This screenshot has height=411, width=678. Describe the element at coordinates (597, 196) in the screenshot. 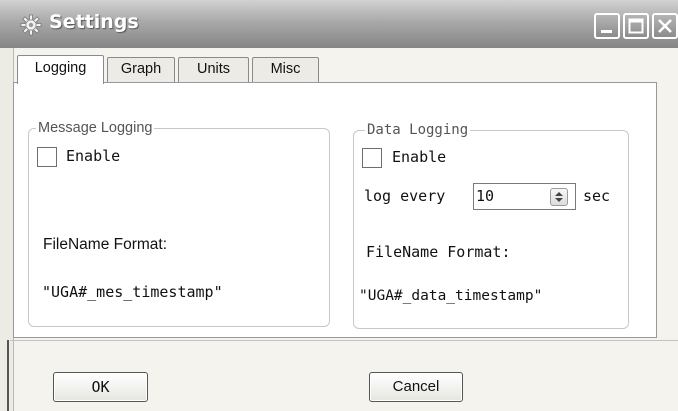

I see `log-interval-unit: sec` at that location.